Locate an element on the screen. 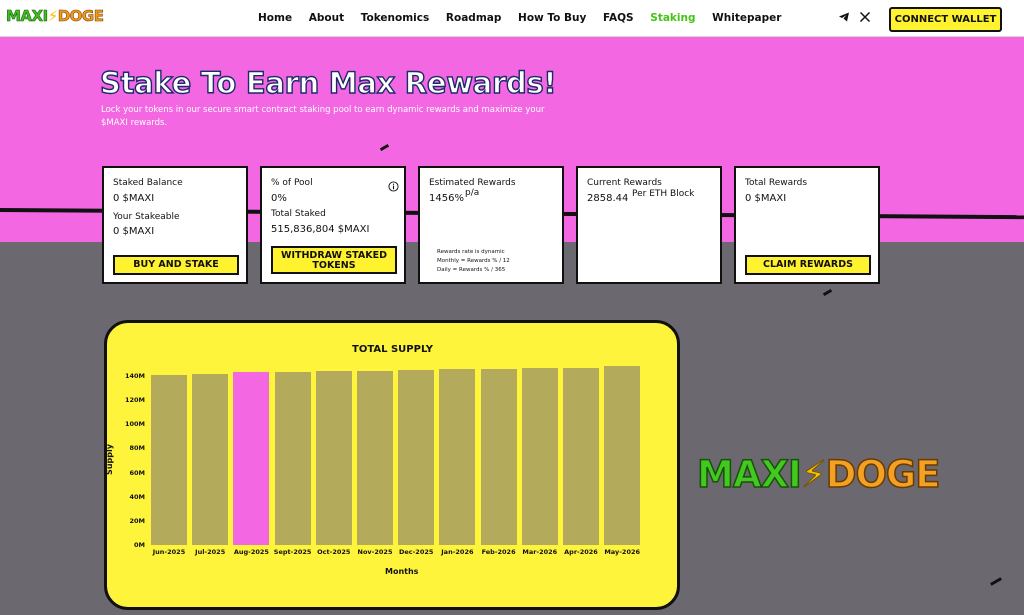 The width and height of the screenshot is (1024, 615). nav-link-whitepaper: Whitepaper is located at coordinates (746, 18).